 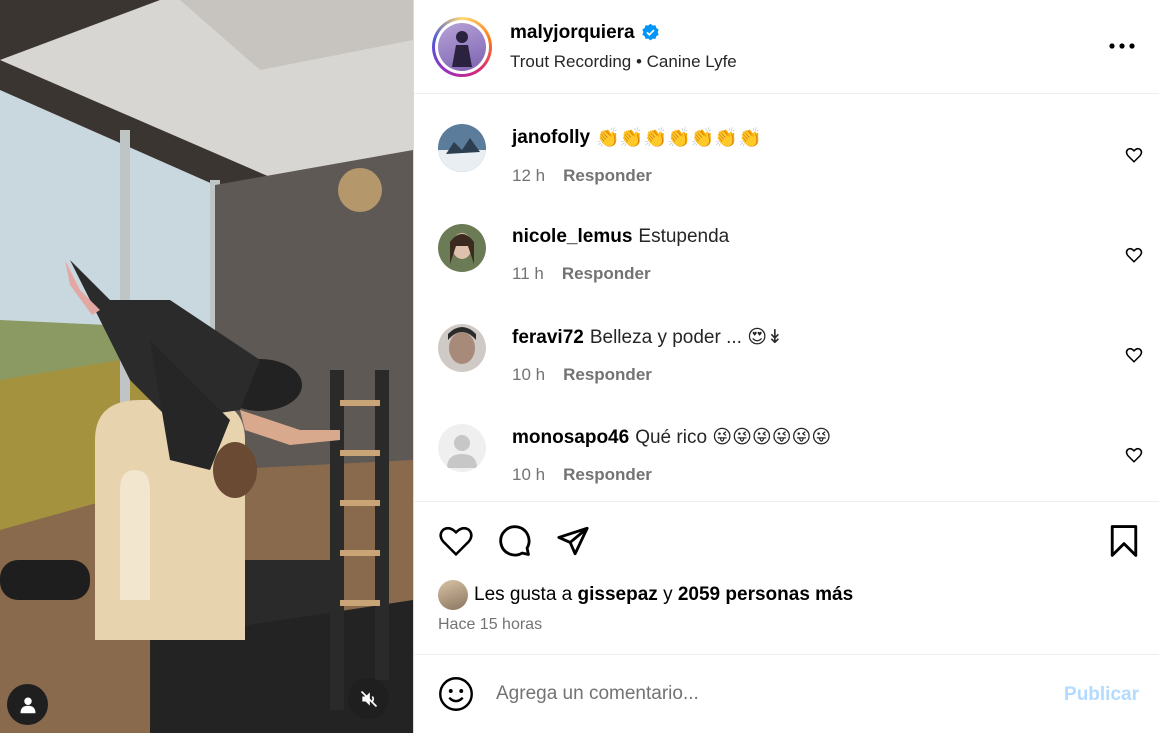 I want to click on like-button, so click(x=456, y=541).